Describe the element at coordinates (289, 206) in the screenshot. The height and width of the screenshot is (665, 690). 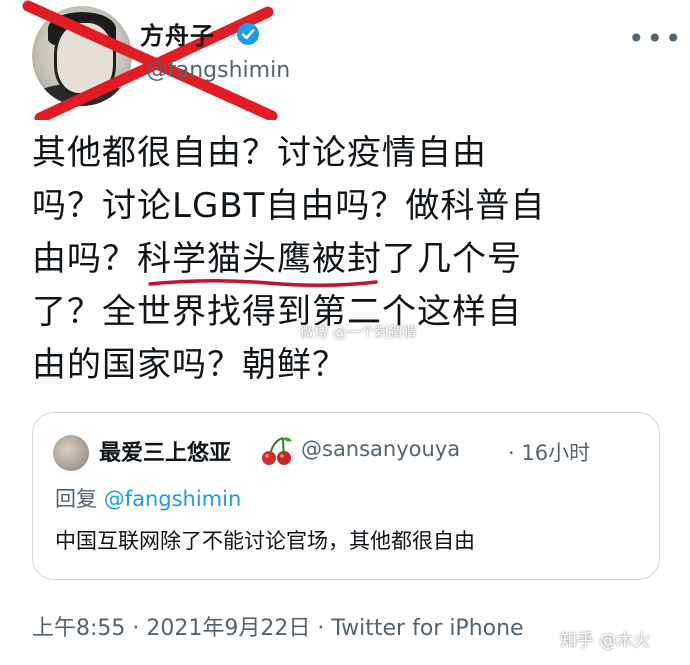
I see `tweet-line: 吗？讨论LGBT自由吗？做科普自` at that location.